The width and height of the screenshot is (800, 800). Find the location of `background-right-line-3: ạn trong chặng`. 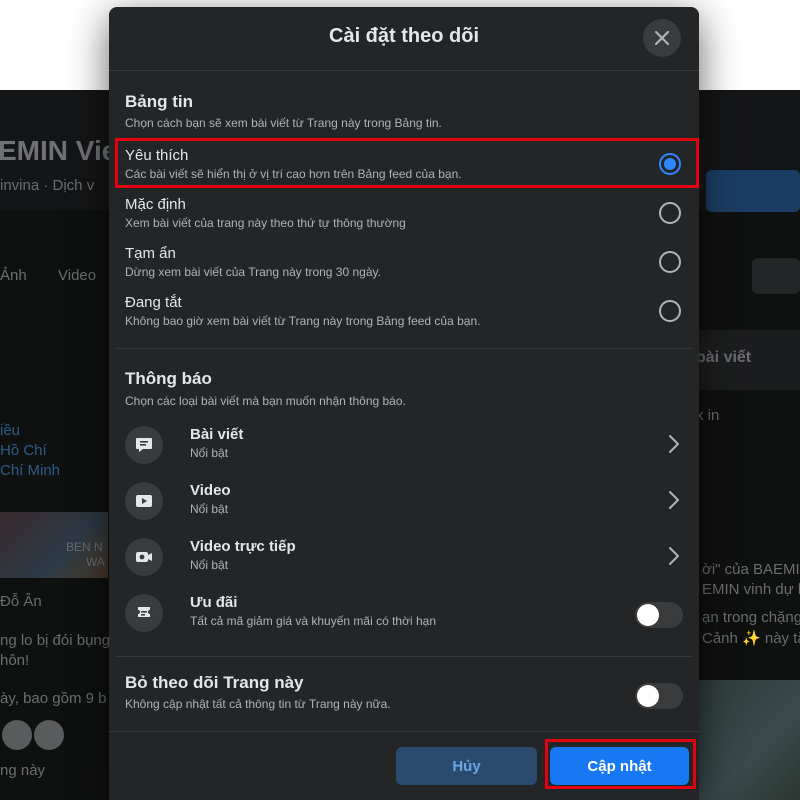

background-right-line-3: ạn trong chặng is located at coordinates (751, 617).